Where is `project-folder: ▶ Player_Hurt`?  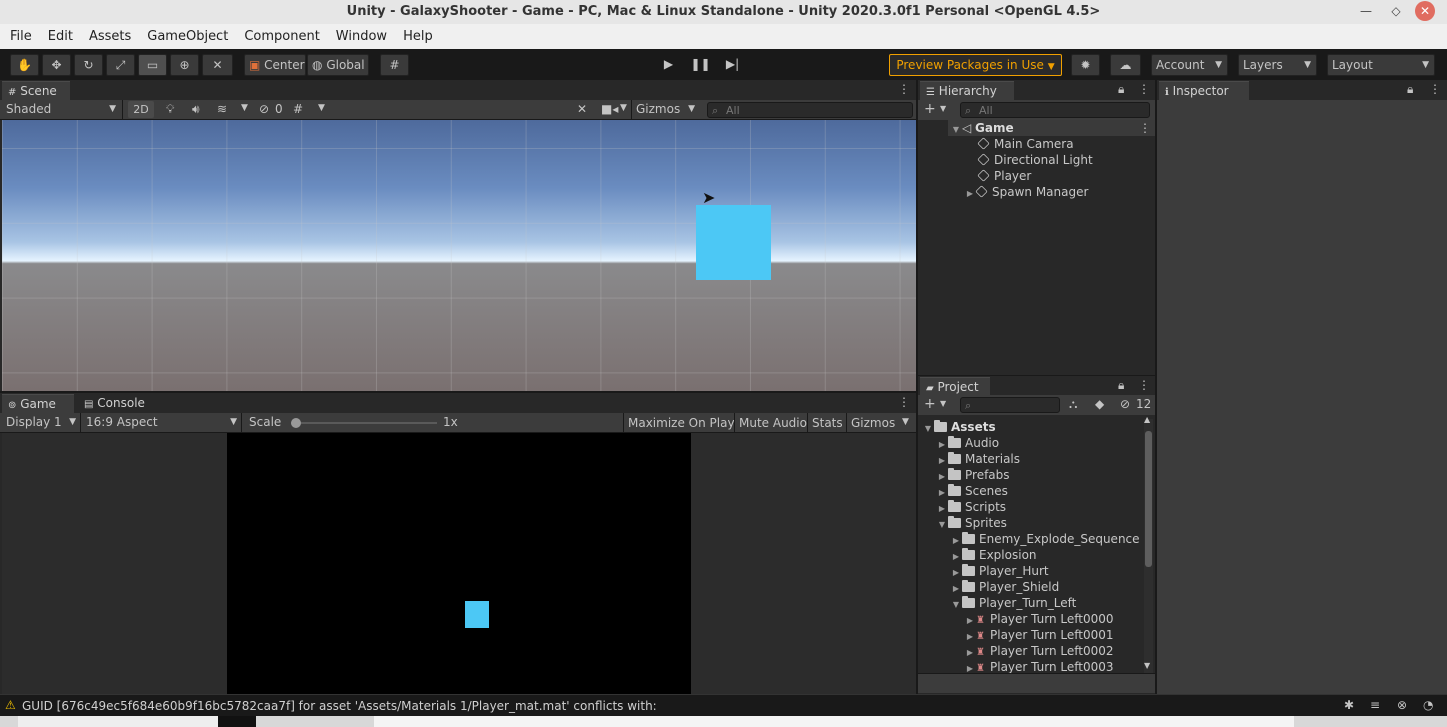
project-folder: ▶ Player_Hurt is located at coordinates (999, 571).